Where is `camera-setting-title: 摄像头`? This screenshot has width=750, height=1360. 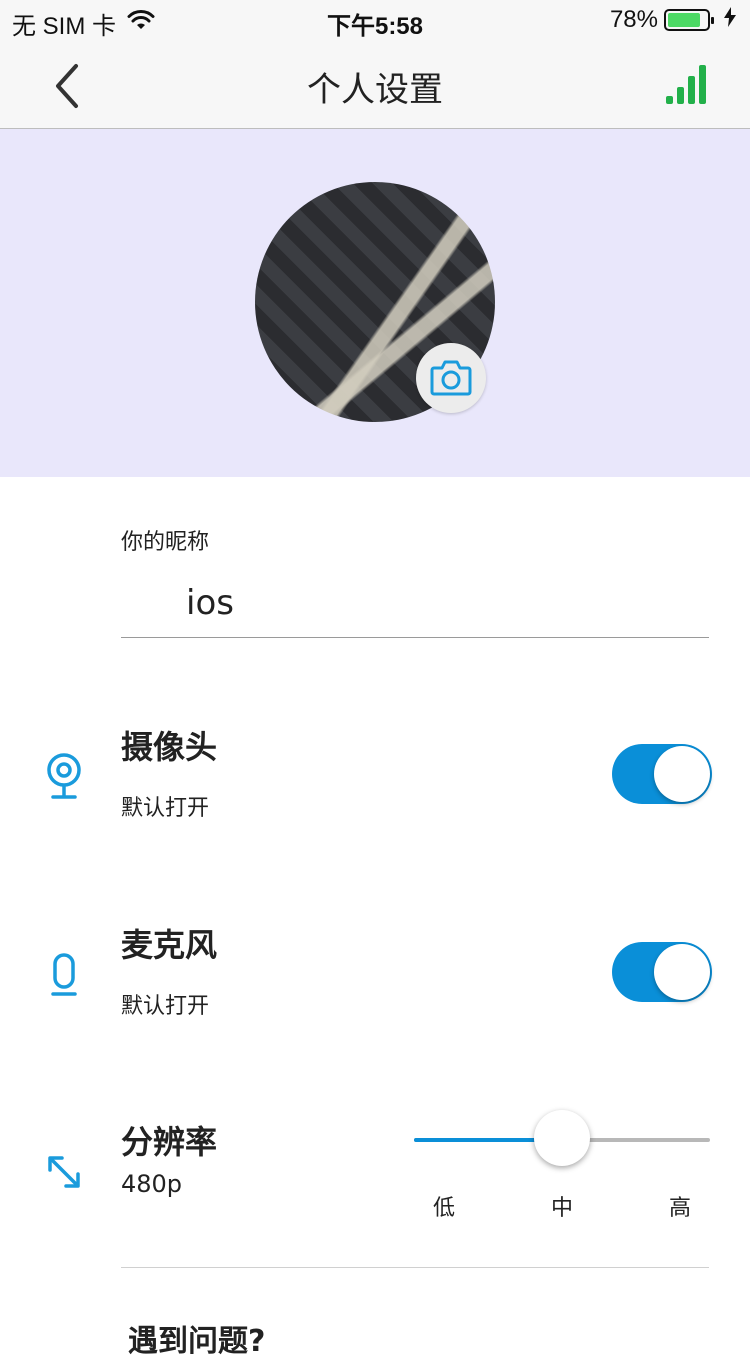
camera-setting-title: 摄像头 is located at coordinates (169, 747).